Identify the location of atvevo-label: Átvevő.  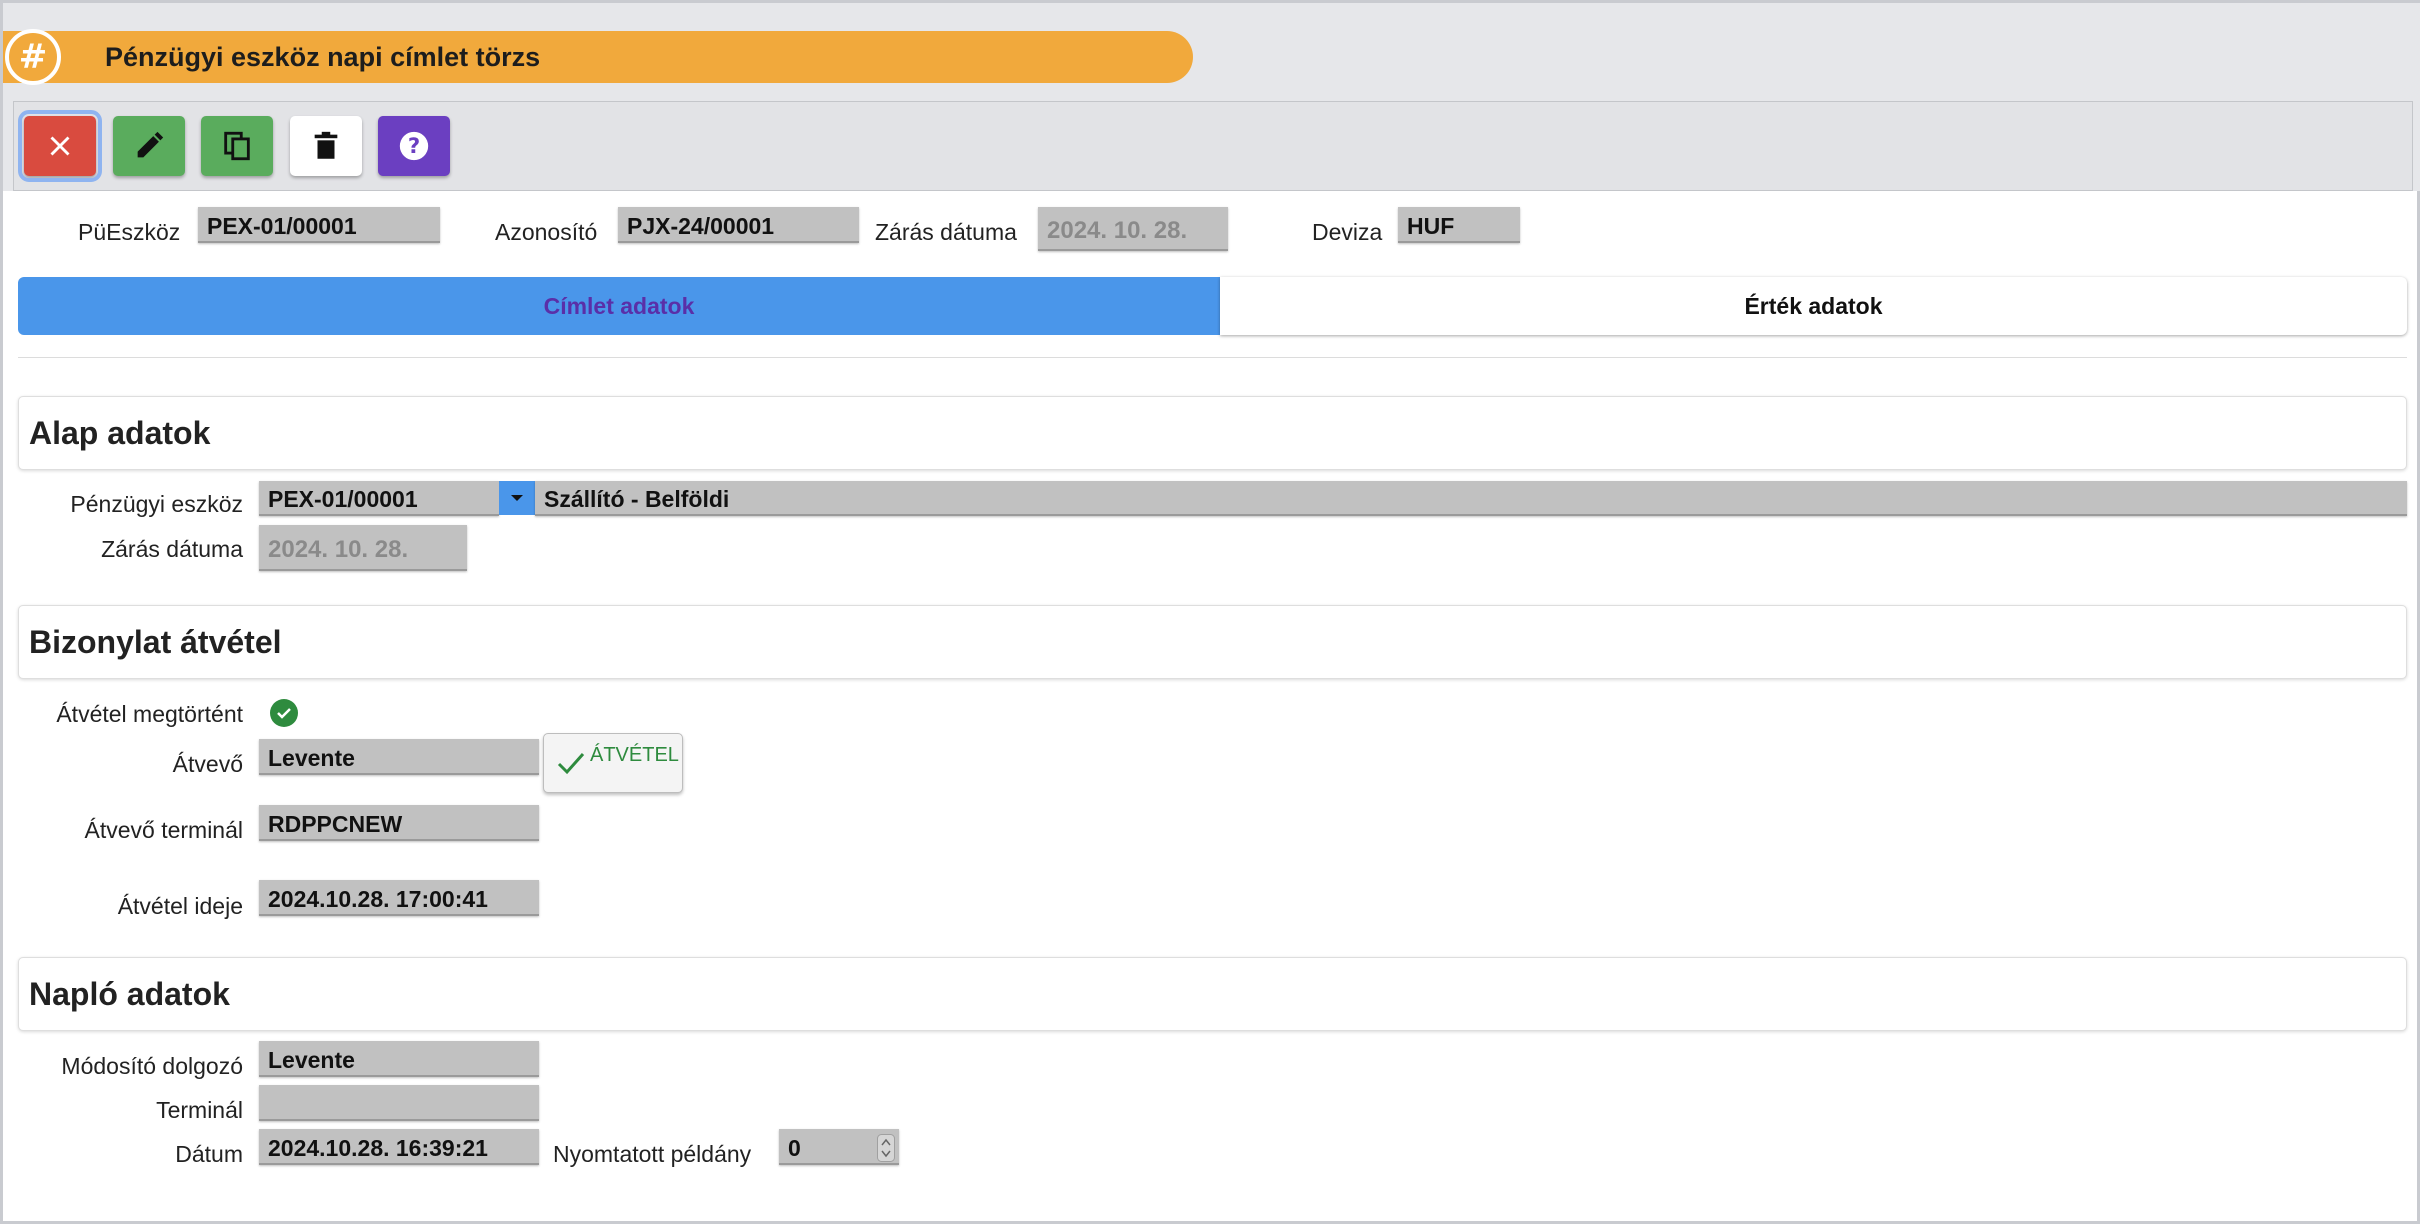
(207, 764).